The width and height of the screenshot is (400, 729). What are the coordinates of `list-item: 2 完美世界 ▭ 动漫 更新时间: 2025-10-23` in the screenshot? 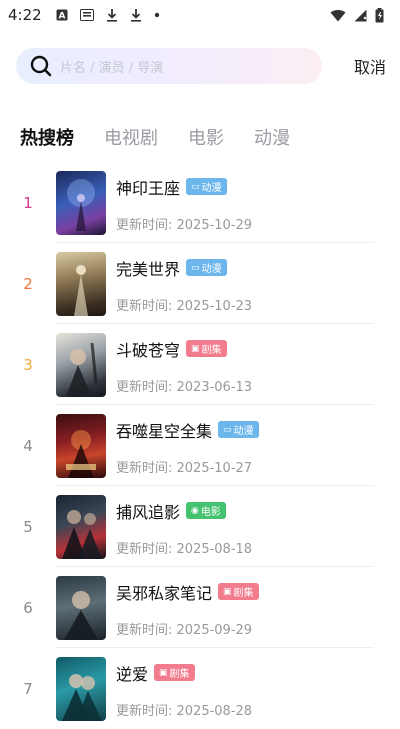 It's located at (200, 283).